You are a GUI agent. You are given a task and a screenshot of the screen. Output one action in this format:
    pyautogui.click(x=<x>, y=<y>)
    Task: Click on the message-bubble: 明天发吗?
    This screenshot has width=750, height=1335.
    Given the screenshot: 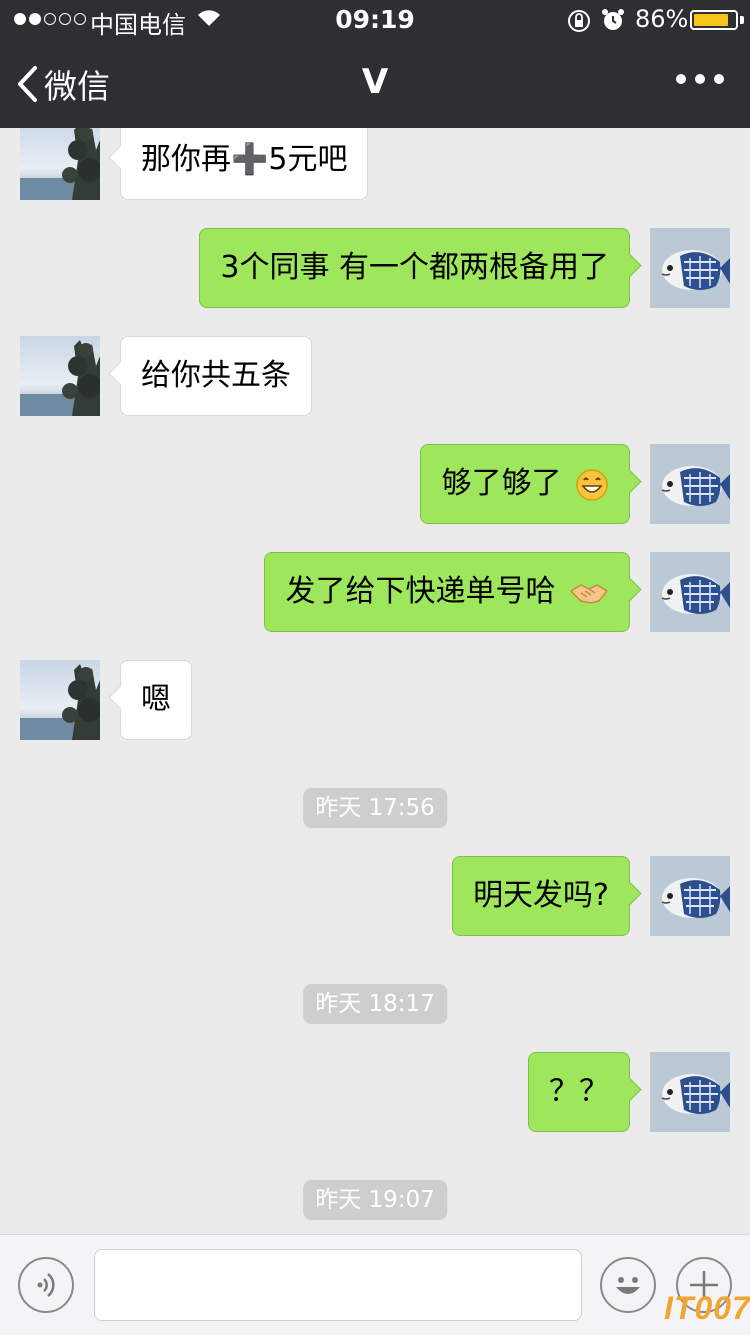 What is the action you would take?
    pyautogui.click(x=541, y=896)
    